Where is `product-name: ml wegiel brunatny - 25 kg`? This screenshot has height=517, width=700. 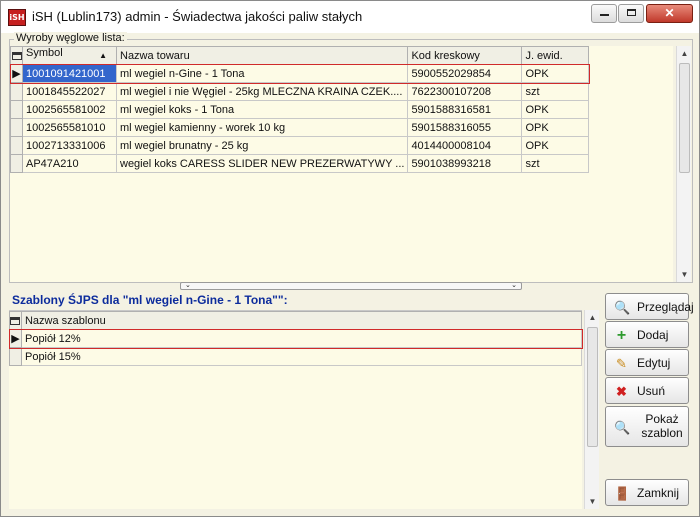
product-name: ml wegiel brunatny - 25 kg is located at coordinates (262, 145).